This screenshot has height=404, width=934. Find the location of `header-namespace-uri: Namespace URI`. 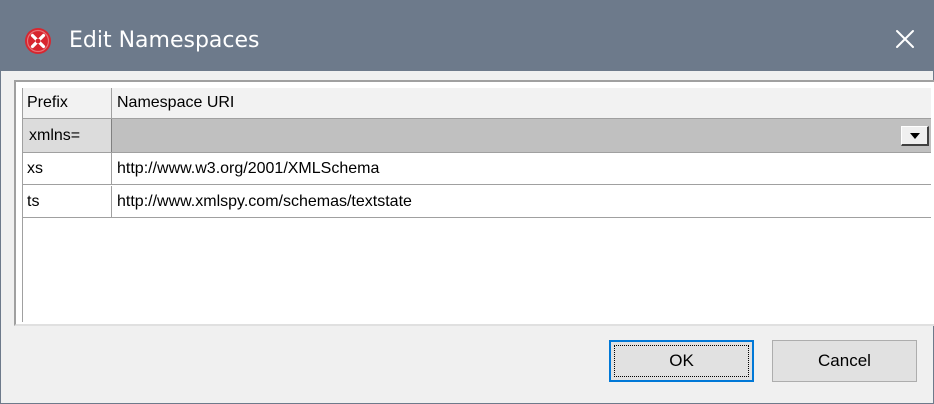

header-namespace-uri: Namespace URI is located at coordinates (176, 102).